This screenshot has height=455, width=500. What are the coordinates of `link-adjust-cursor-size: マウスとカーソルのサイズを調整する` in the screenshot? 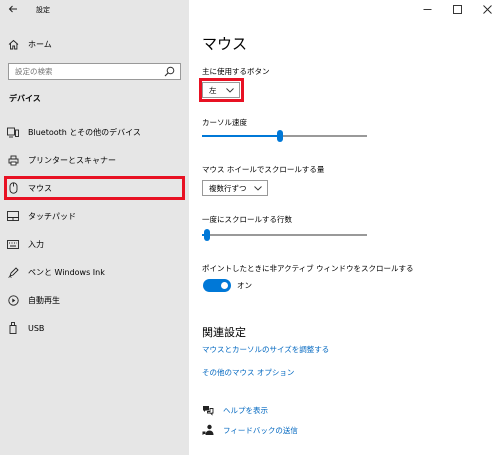 It's located at (265, 349).